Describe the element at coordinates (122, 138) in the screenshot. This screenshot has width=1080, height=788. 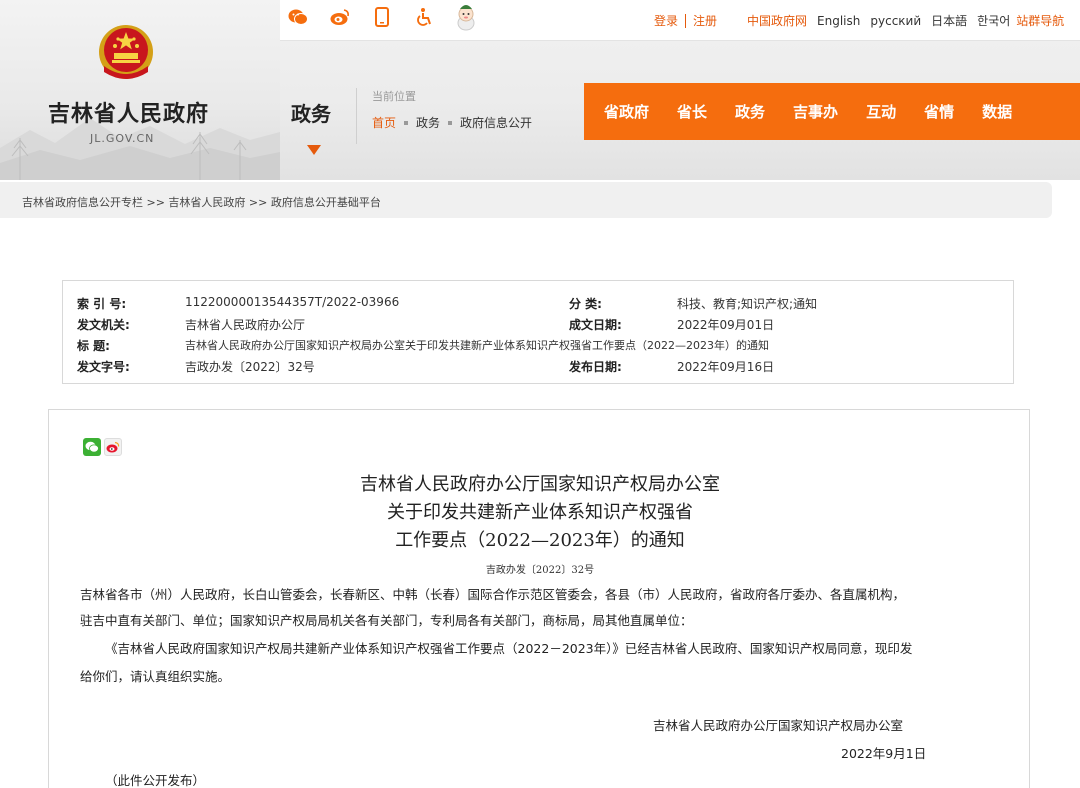
I see `site-domain: JL.GOV.CN` at that location.